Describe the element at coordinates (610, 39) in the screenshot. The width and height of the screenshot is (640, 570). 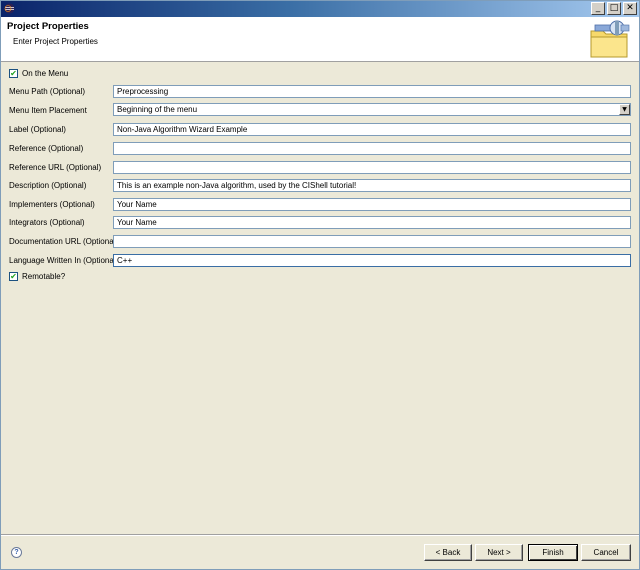
I see `plugin-folder-icon` at that location.